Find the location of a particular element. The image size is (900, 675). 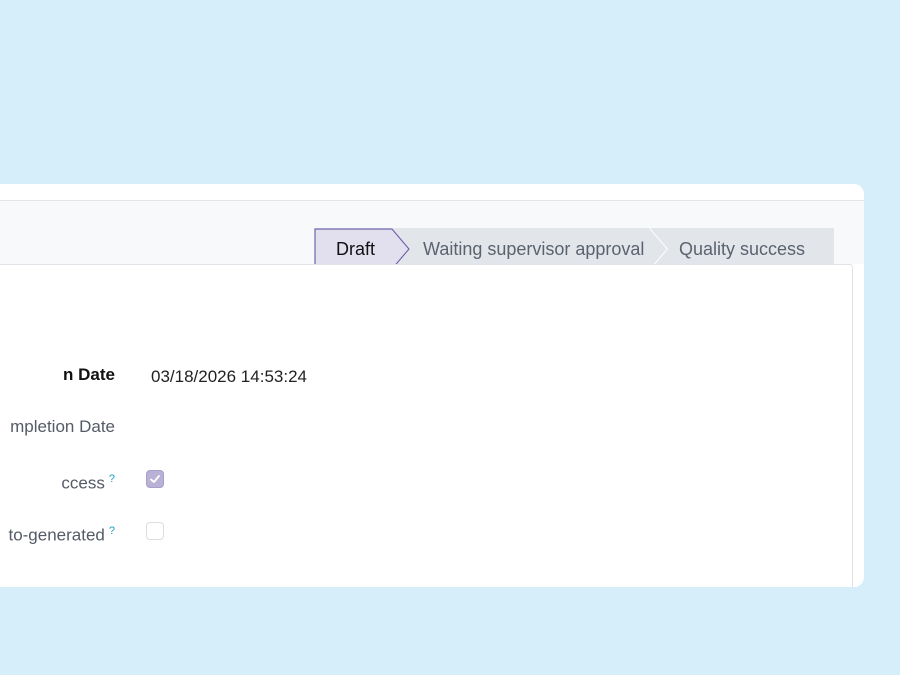

field-label-auto-generated: to-generated? is located at coordinates (61, 535).